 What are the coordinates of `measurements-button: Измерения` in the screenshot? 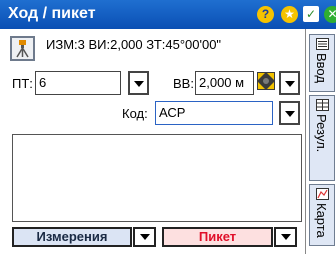 It's located at (72, 237).